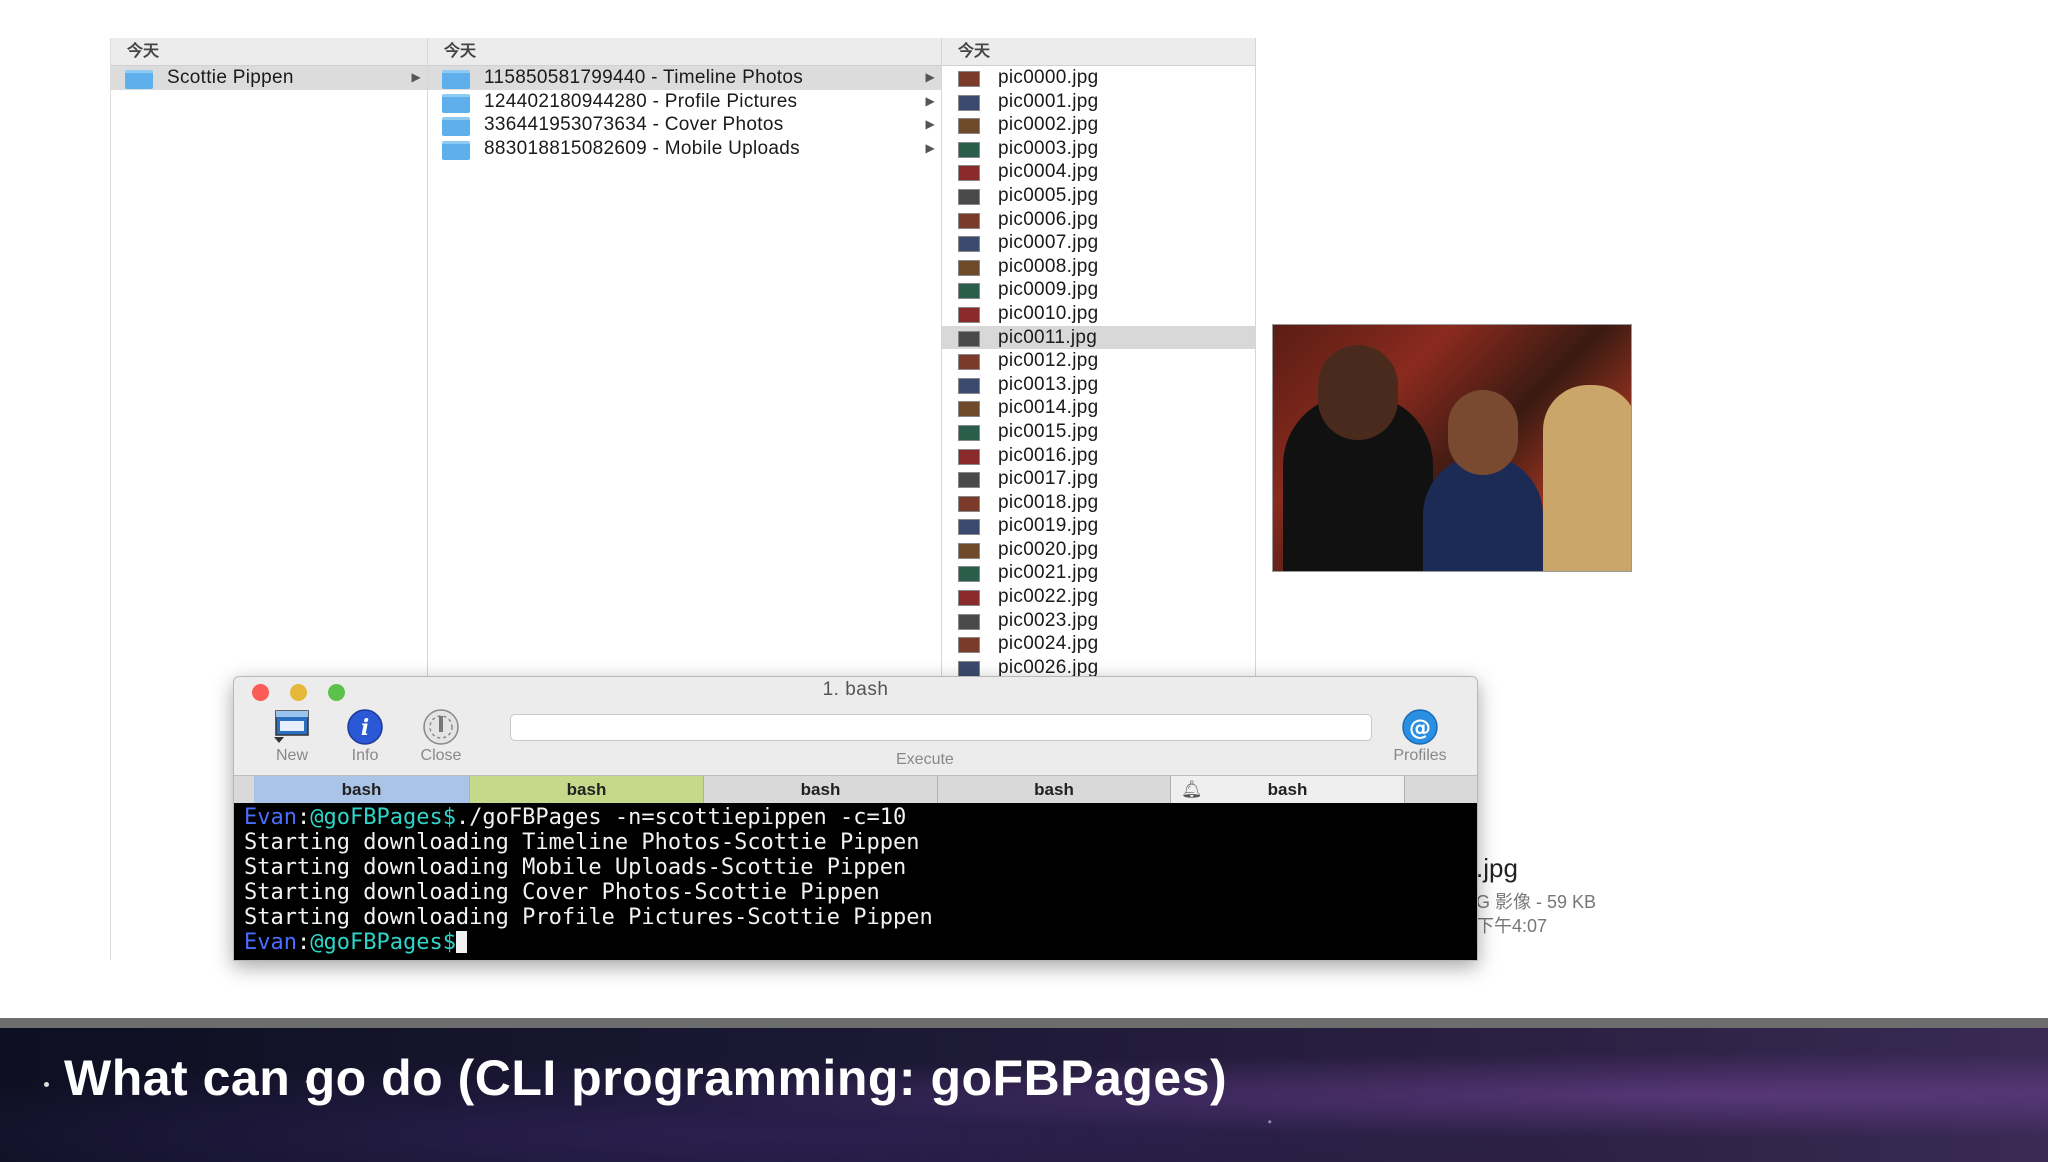 This screenshot has width=2048, height=1162. Describe the element at coordinates (298, 692) in the screenshot. I see `minimize-window-button` at that location.